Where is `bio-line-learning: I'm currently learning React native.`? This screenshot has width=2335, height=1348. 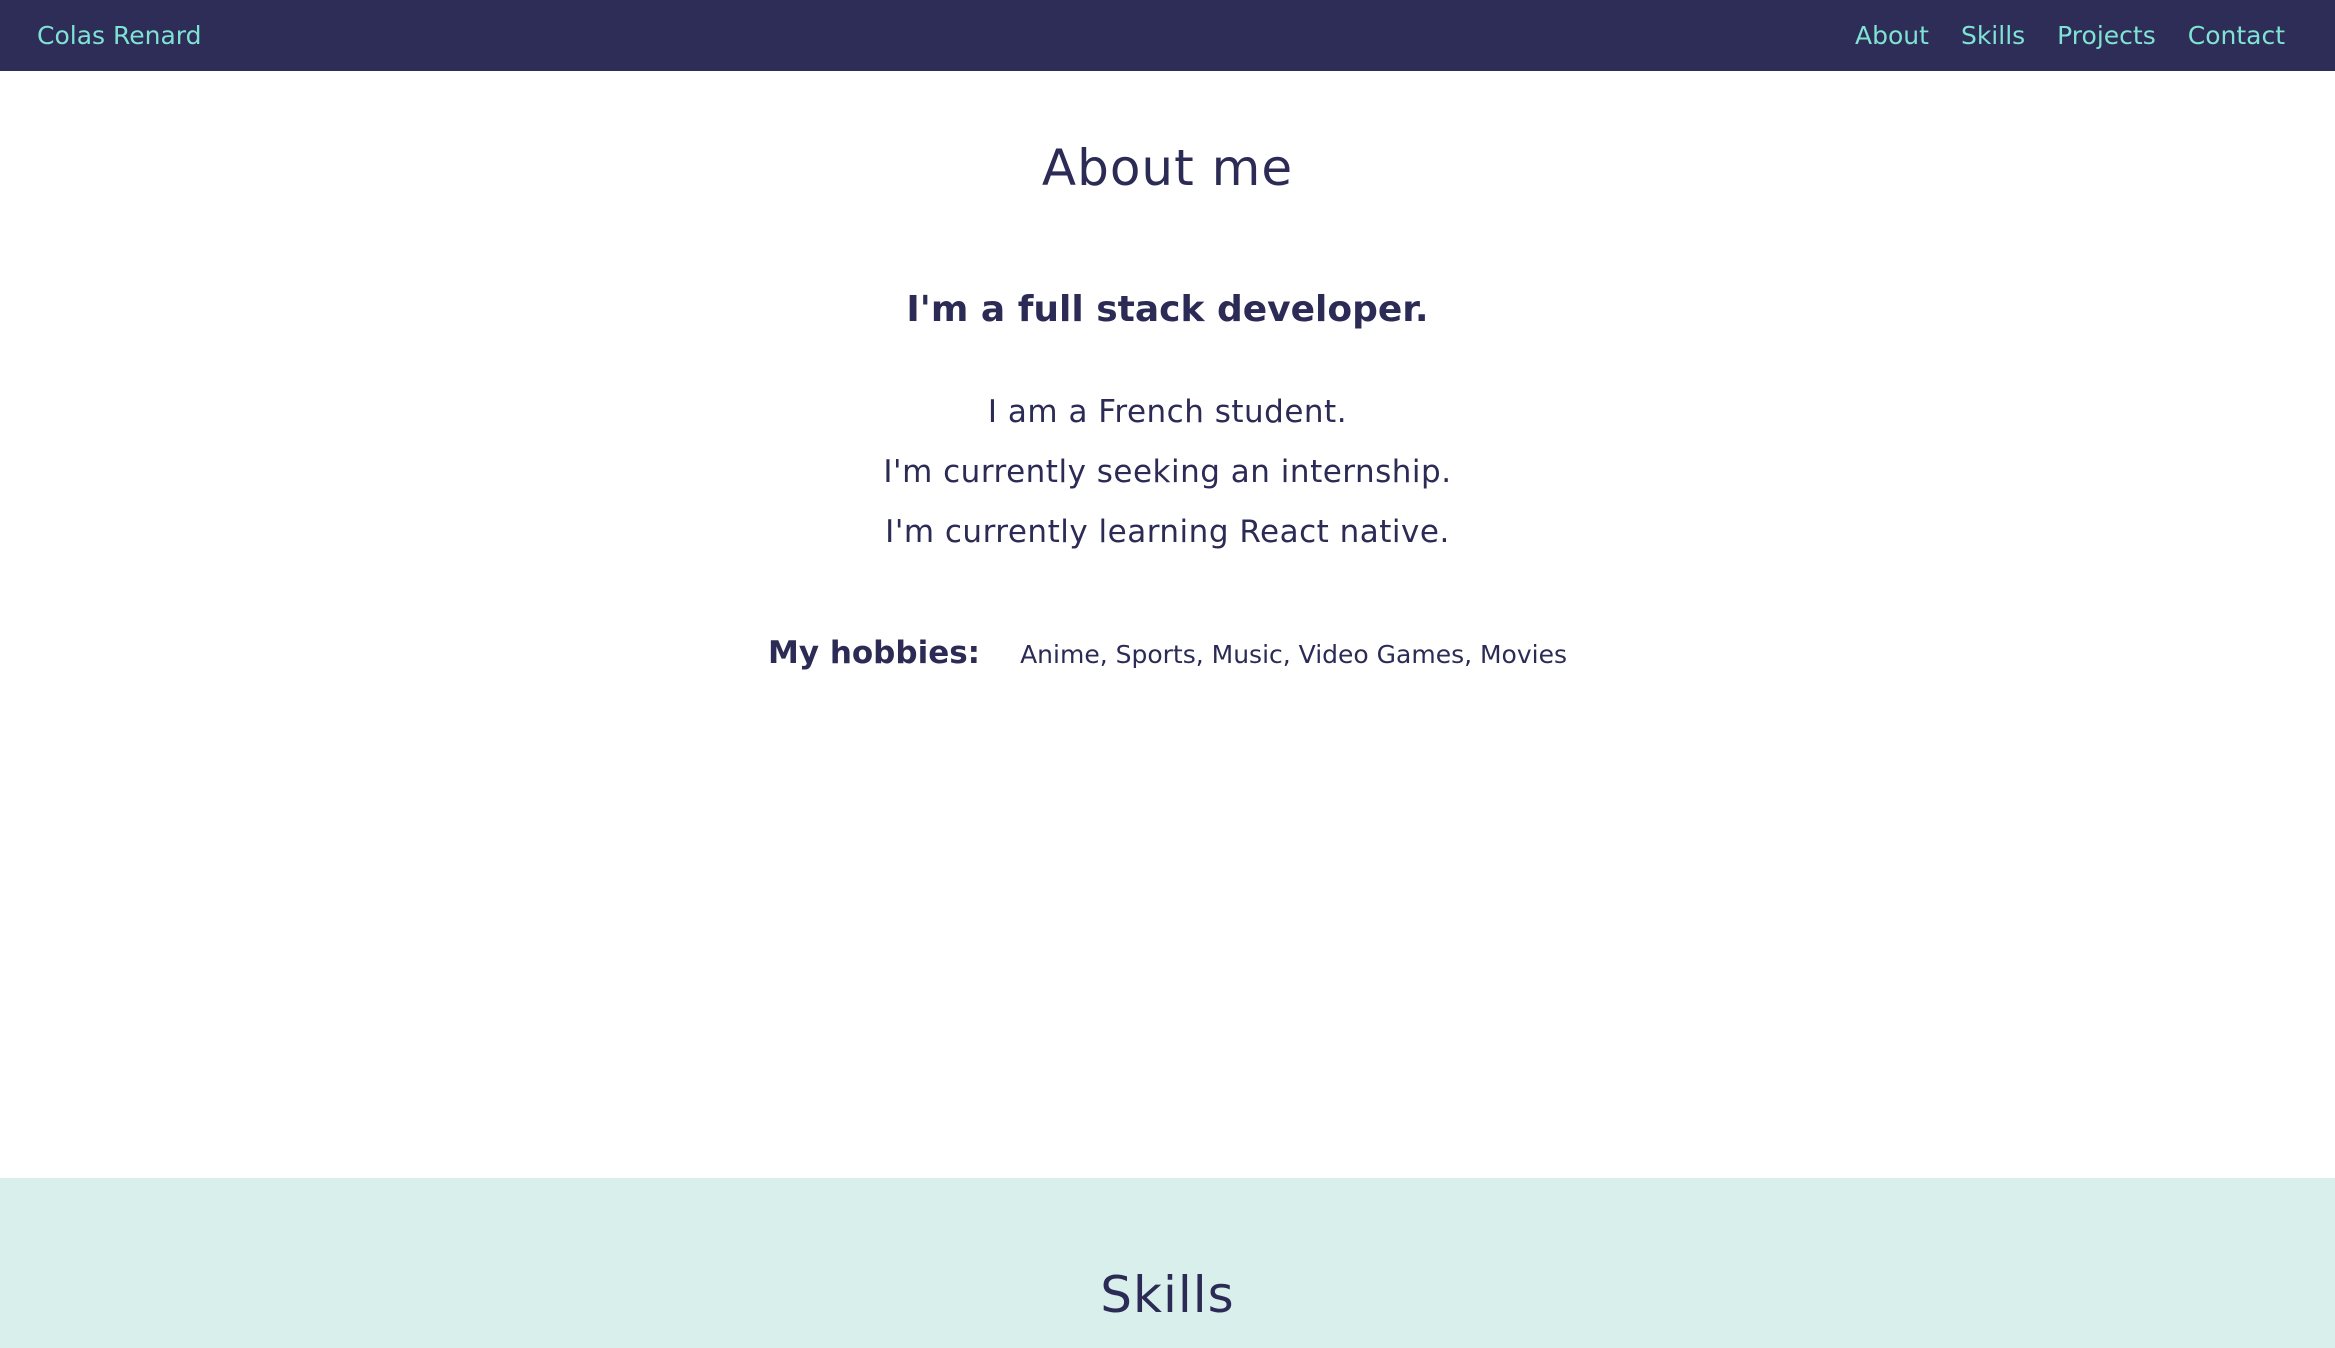
bio-line-learning: I'm currently learning React native. is located at coordinates (1167, 532).